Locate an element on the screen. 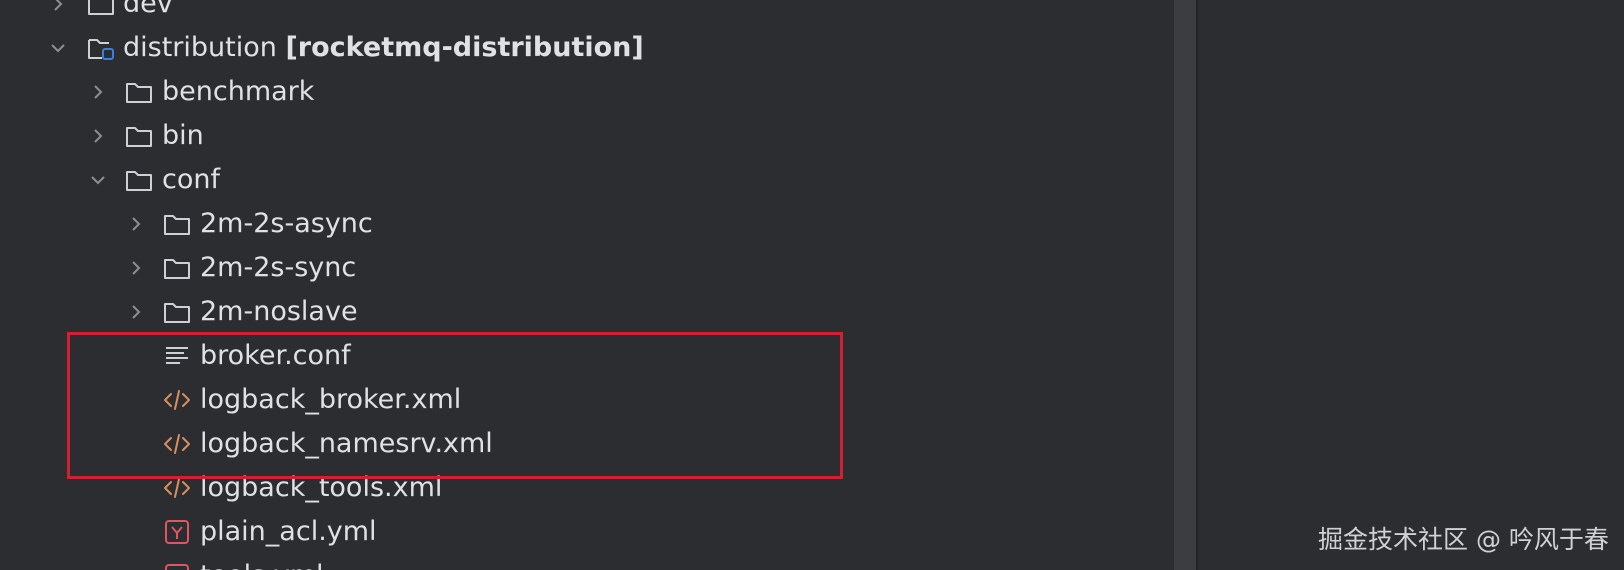 The width and height of the screenshot is (1624, 570). tree-row-distribution: distribution [rocketmq-distribution] is located at coordinates (587, 48).